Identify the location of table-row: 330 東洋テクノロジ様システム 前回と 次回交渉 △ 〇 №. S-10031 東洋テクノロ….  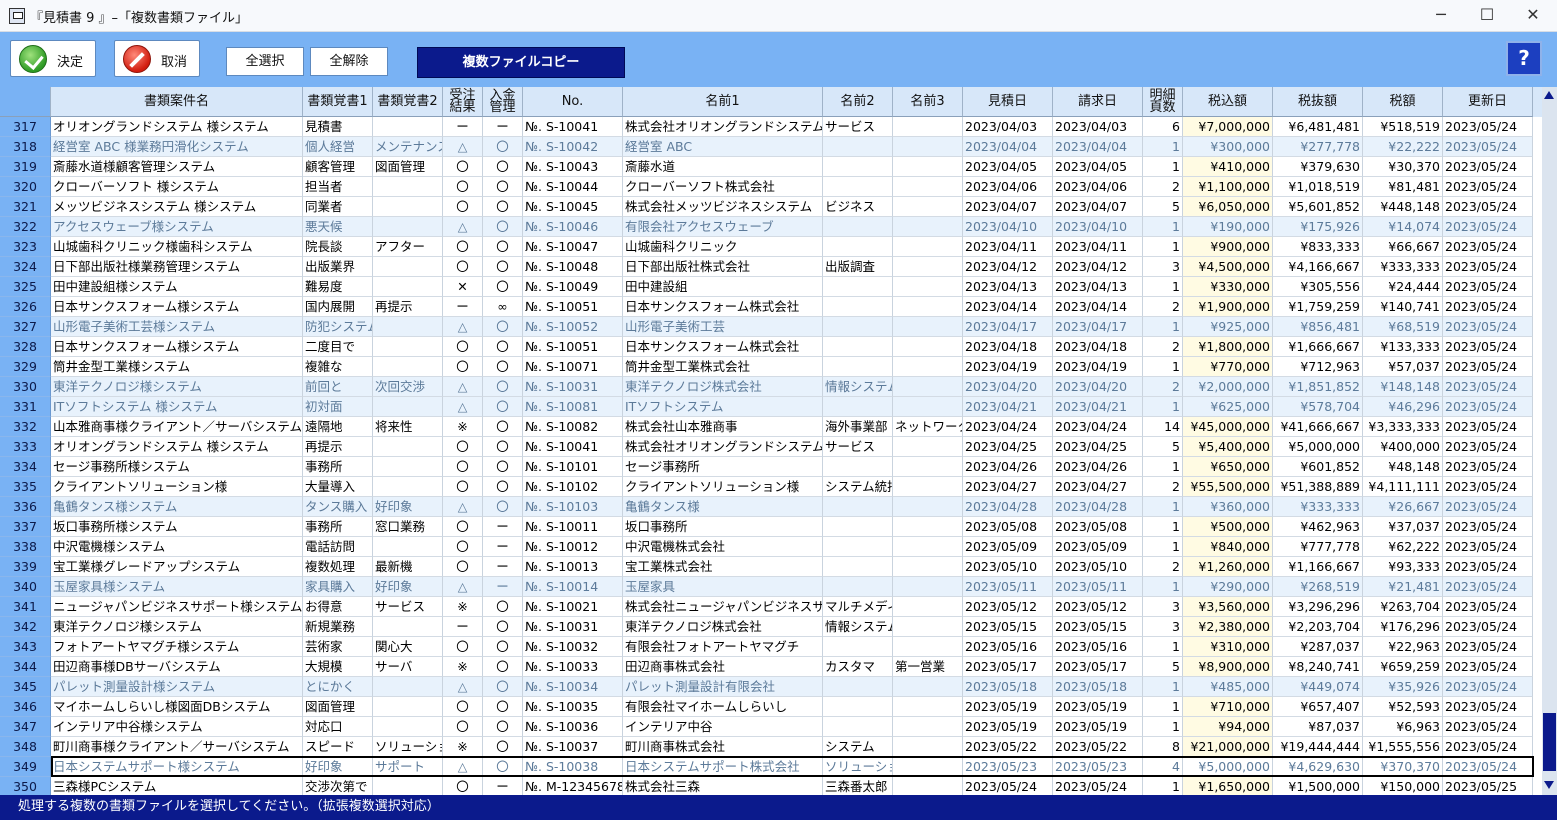
(771, 387).